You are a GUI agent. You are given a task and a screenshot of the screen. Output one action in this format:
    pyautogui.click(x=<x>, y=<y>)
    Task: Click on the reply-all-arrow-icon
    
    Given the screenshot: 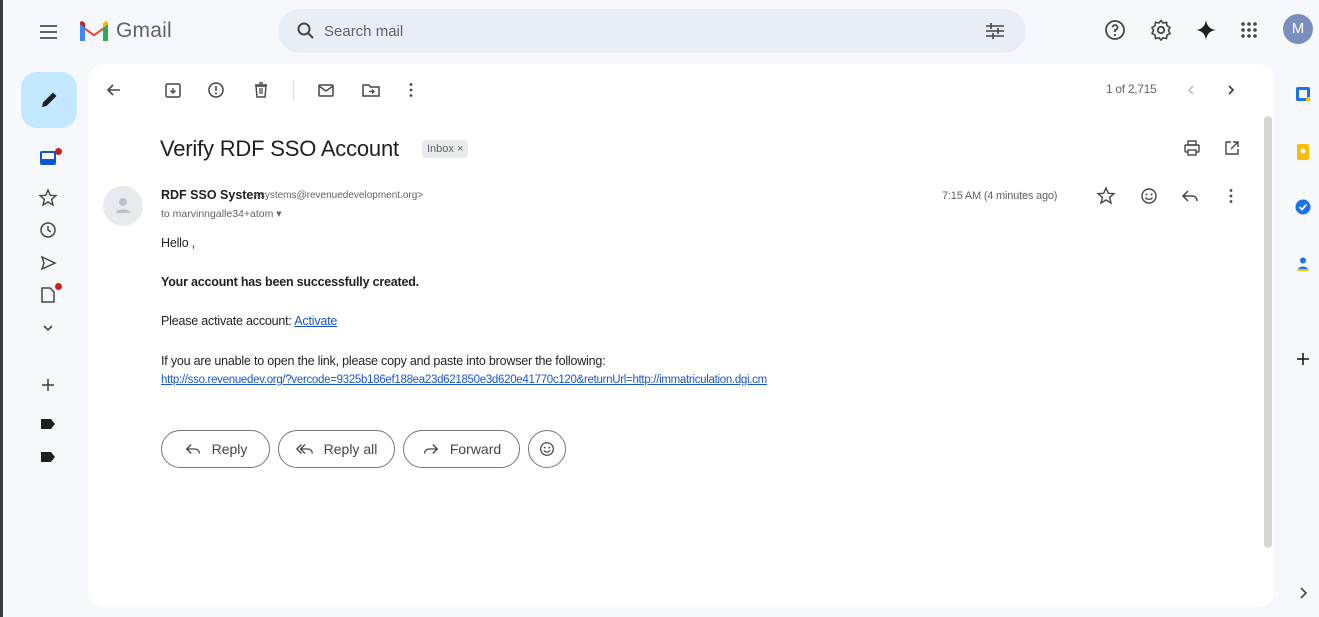 What is the action you would take?
    pyautogui.click(x=304, y=449)
    